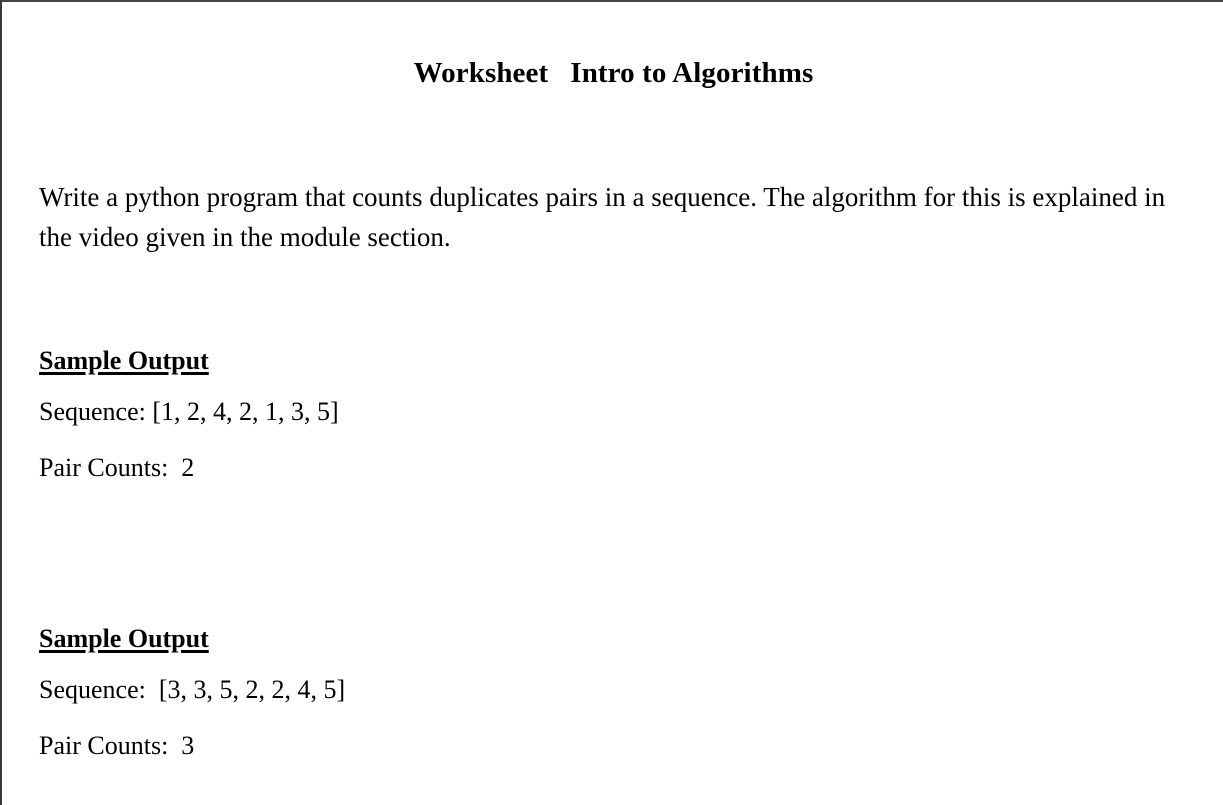 The width and height of the screenshot is (1223, 805). I want to click on pair-counts-line: Pair Counts: 3, so click(117, 745).